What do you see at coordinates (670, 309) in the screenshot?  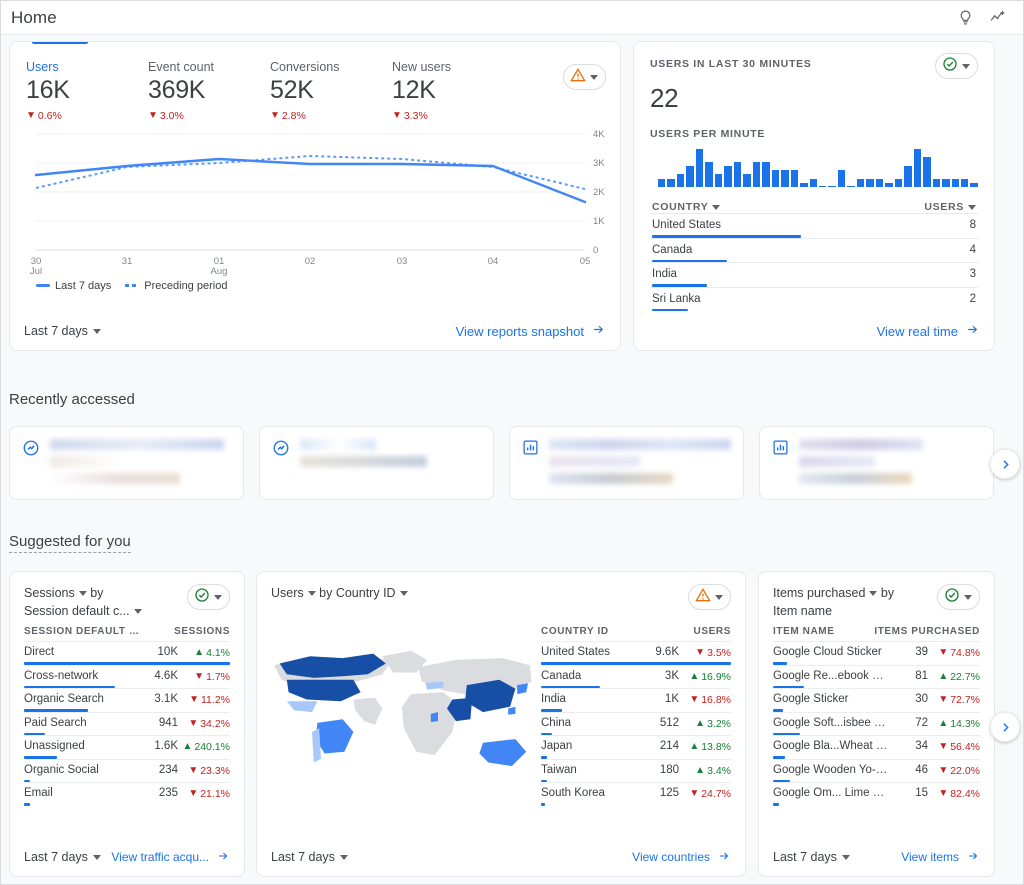 I see `row-bar` at bounding box center [670, 309].